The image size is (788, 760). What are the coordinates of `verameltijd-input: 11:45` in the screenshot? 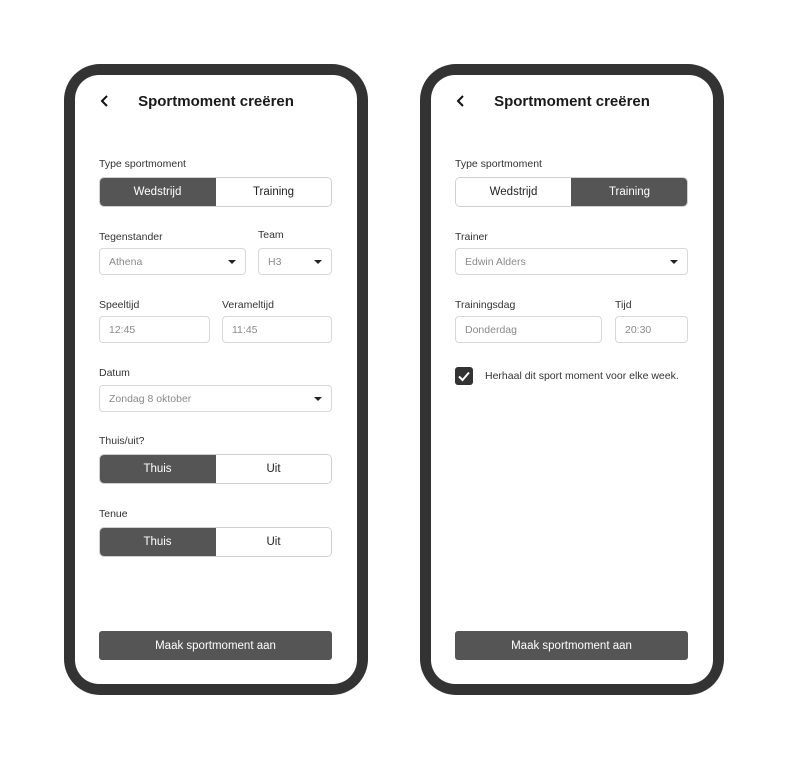 It's located at (277, 329).